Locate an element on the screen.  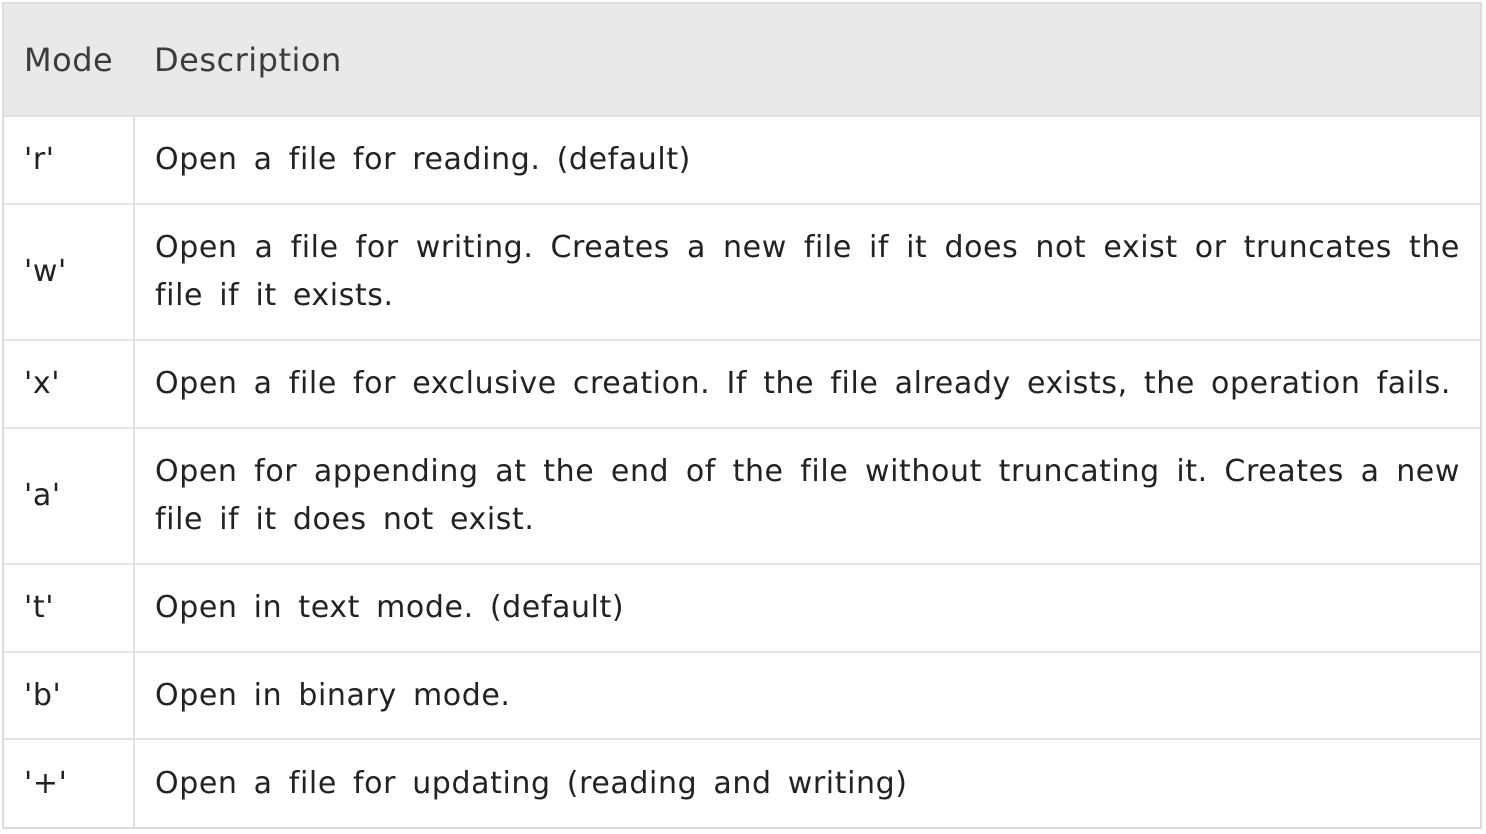
mode-cell: '+' is located at coordinates (69, 782).